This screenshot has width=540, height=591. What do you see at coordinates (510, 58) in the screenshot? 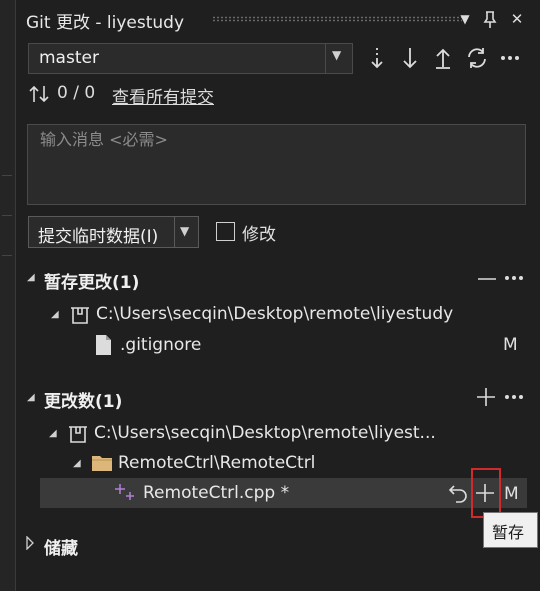
I see `more-icon` at bounding box center [510, 58].